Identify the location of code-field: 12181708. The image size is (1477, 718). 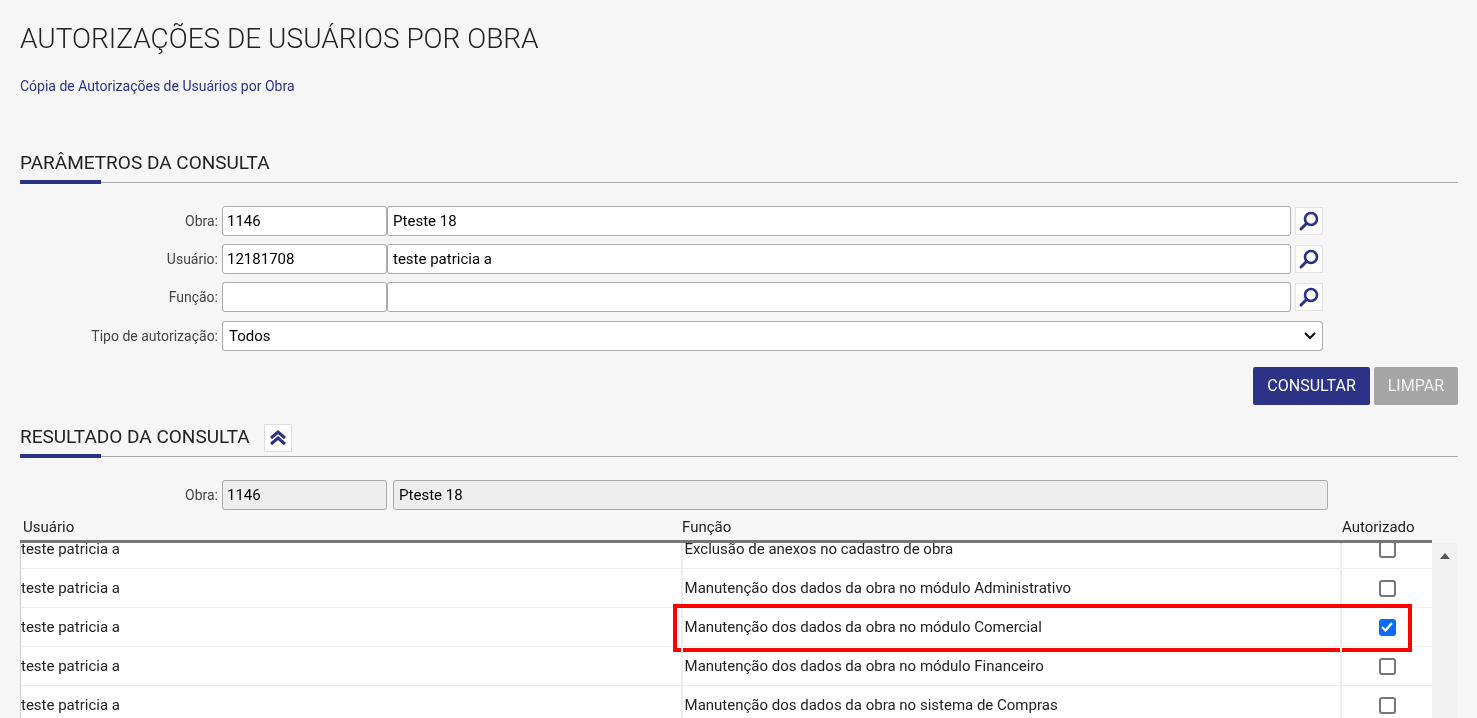
(304, 259).